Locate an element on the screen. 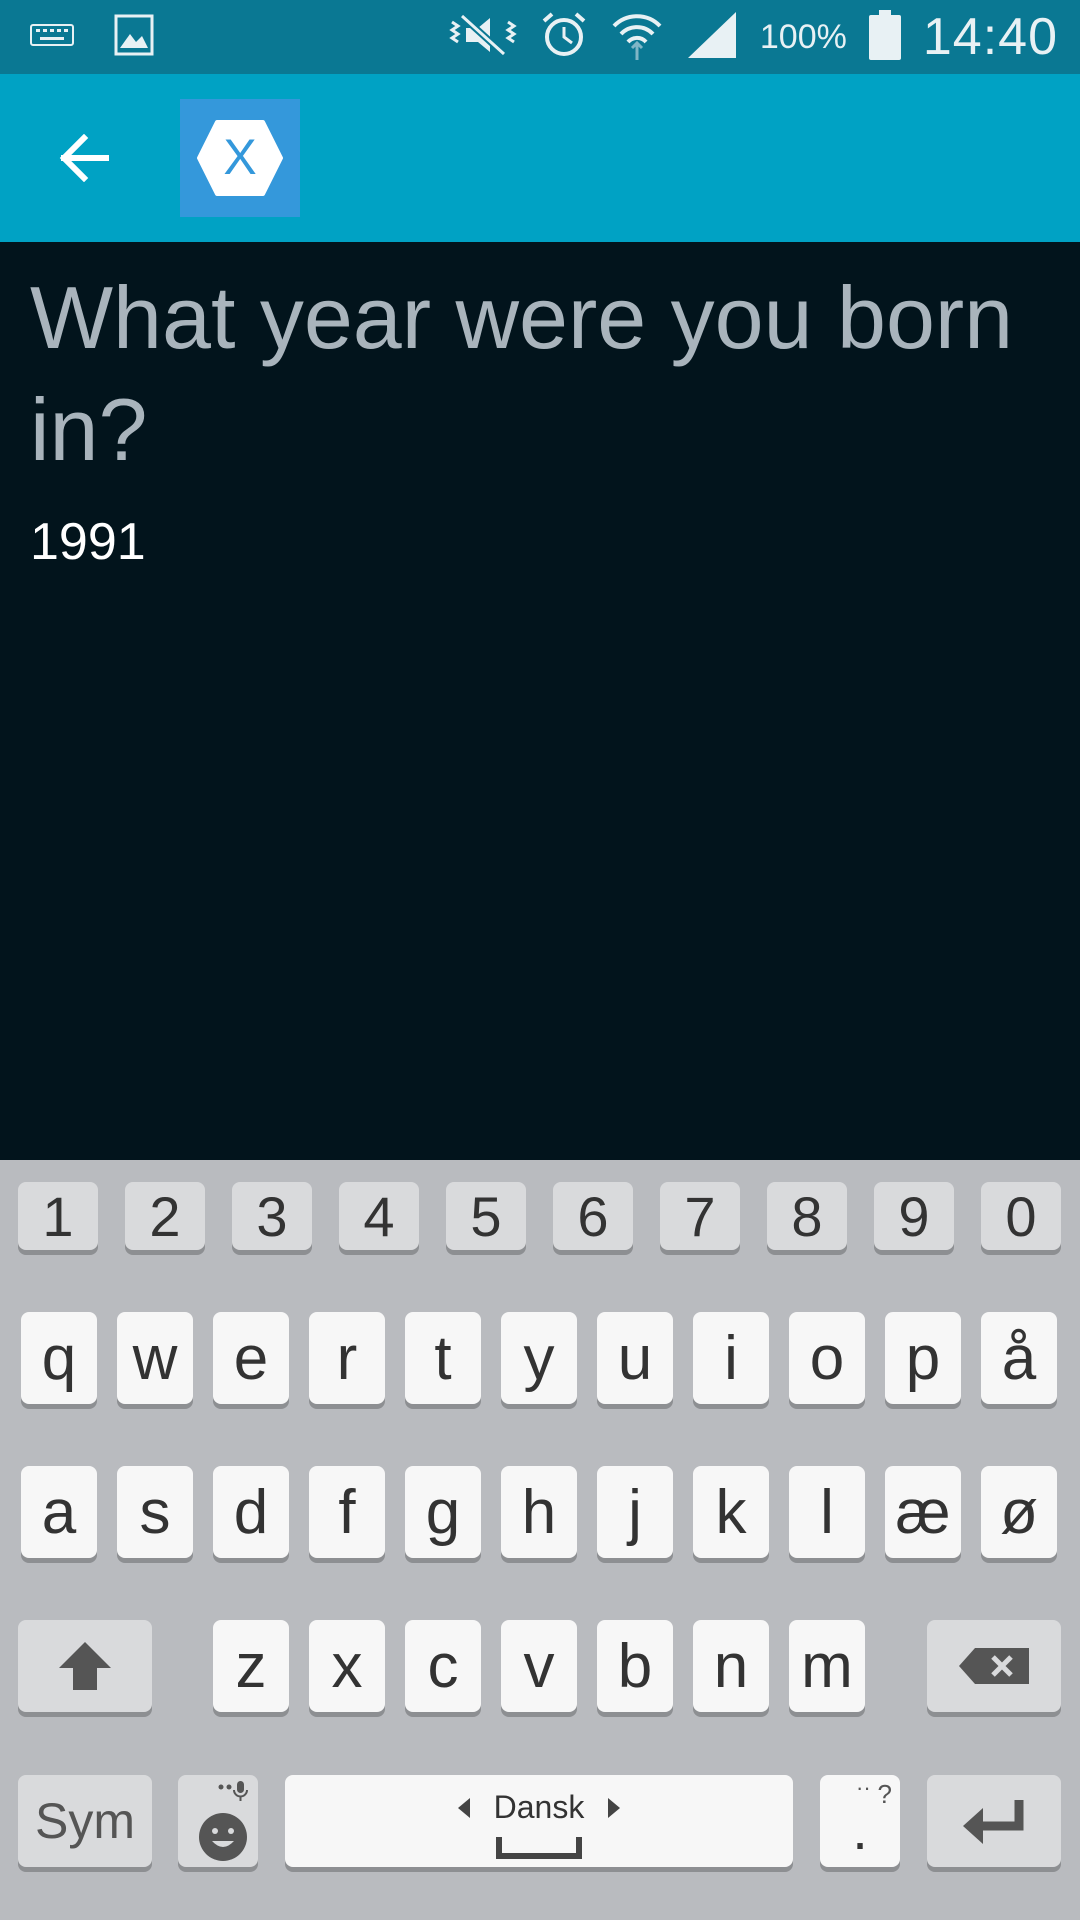 The image size is (1080, 1920). key-label: g is located at coordinates (443, 1512).